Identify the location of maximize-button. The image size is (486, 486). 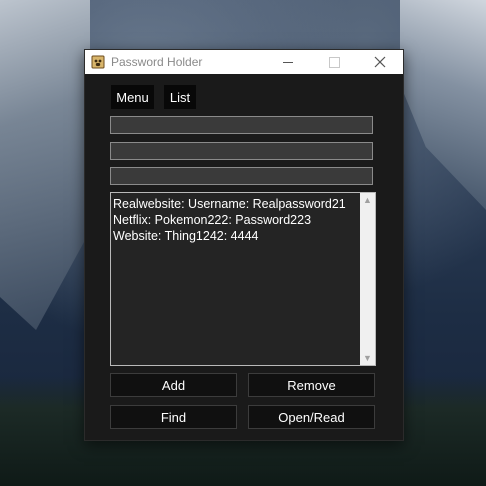
(334, 62).